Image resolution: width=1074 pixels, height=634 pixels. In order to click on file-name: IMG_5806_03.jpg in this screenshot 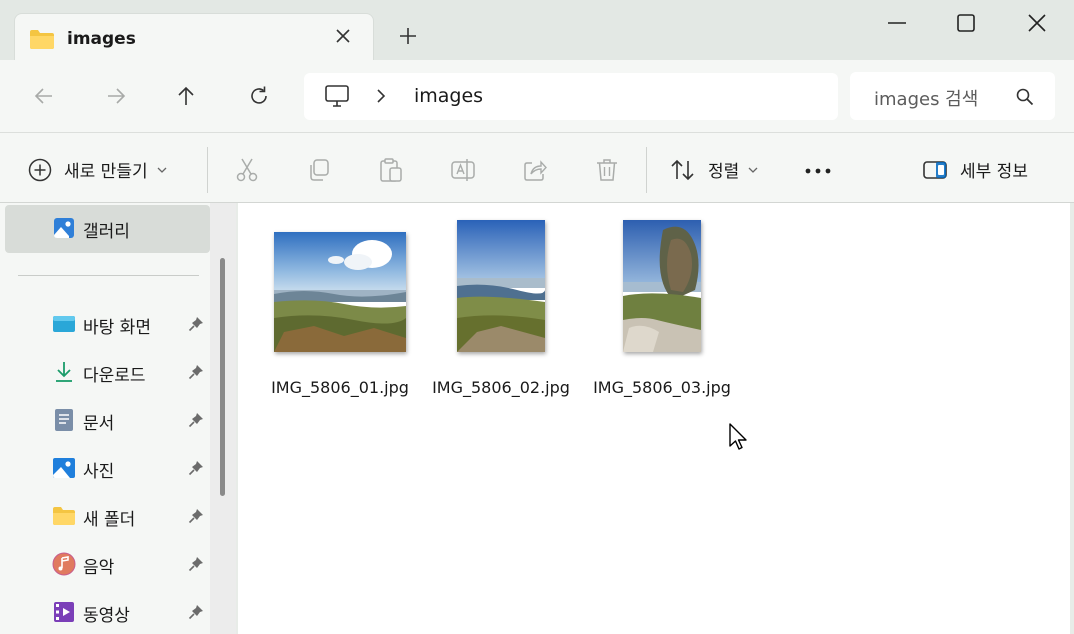, I will do `click(662, 387)`.